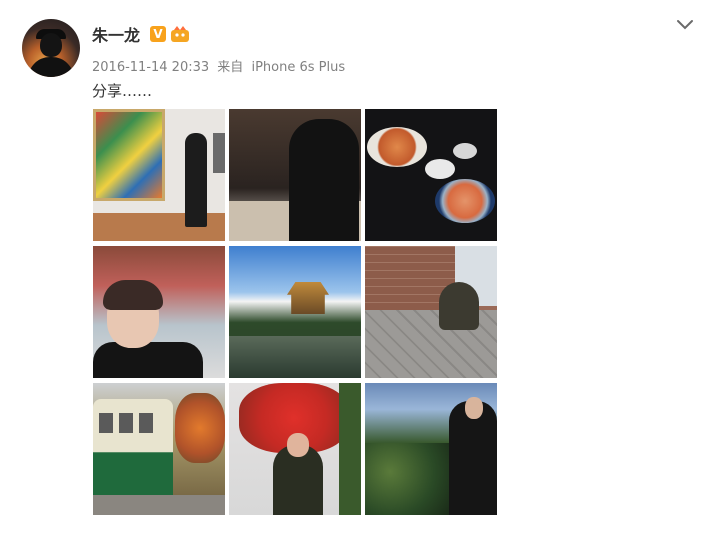 This screenshot has height=535, width=717. I want to click on restaurant-photo, so click(295, 175).